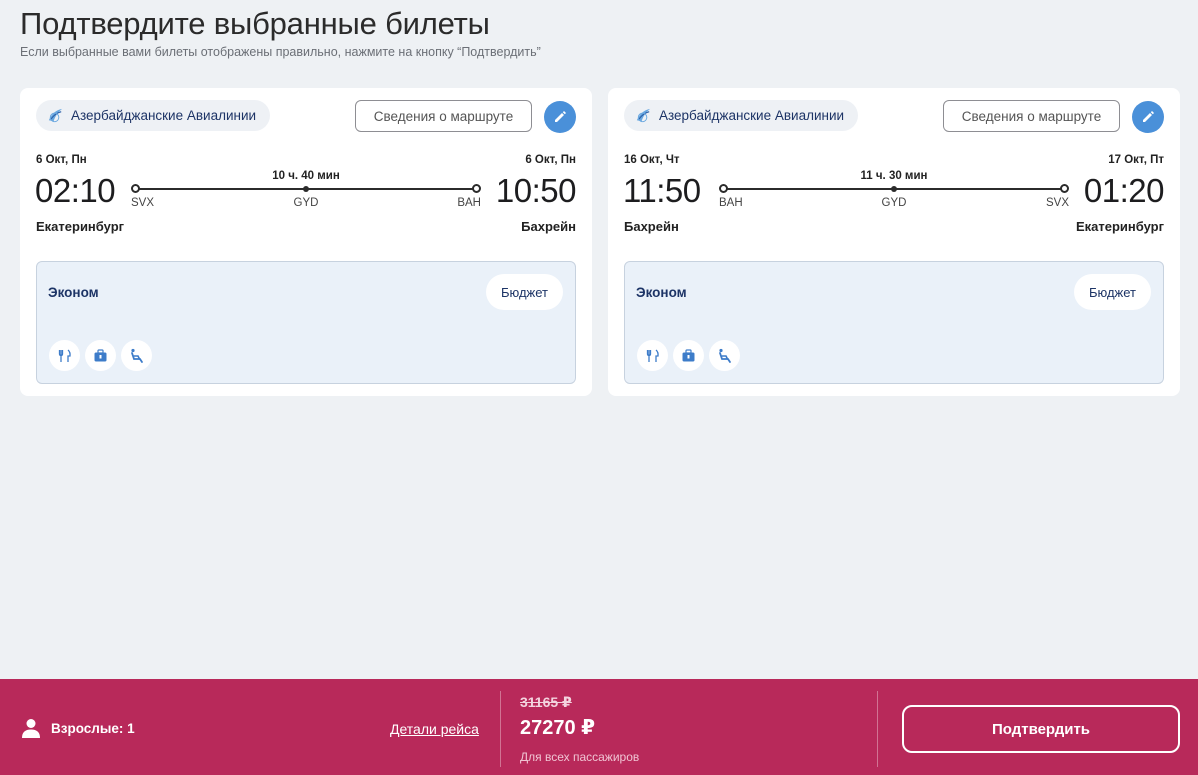  I want to click on flight-timeline: 11 ч. 30 мин BAH GYD SVX, so click(894, 193).